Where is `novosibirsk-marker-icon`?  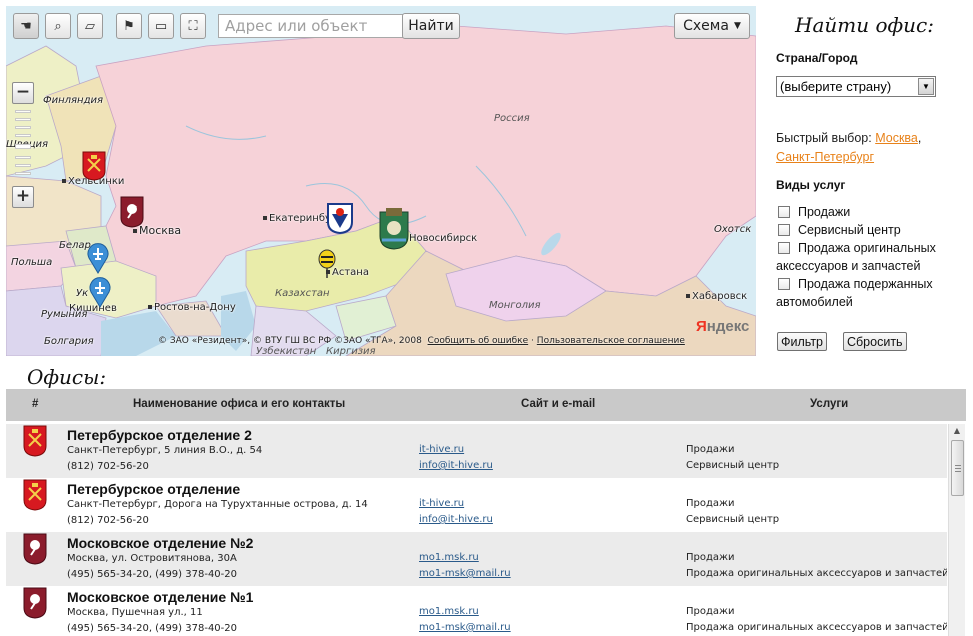
novosibirsk-marker-icon is located at coordinates (394, 229).